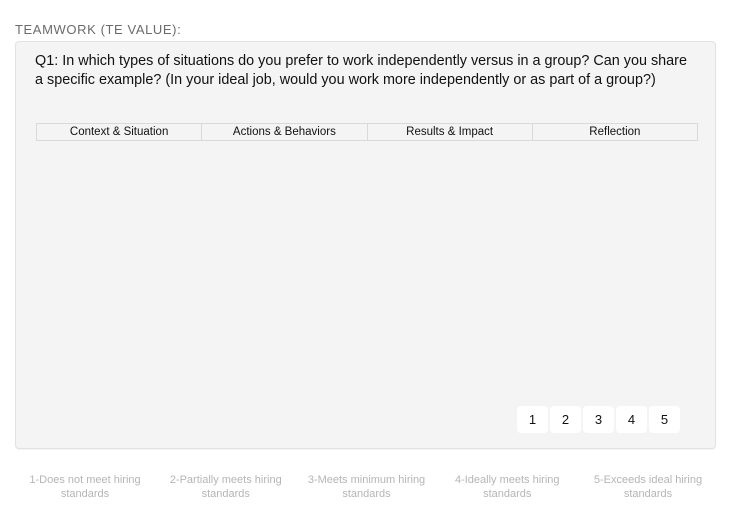 This screenshot has height=520, width=730. Describe the element at coordinates (119, 132) in the screenshot. I see `column-header-context: Context & Situation` at that location.